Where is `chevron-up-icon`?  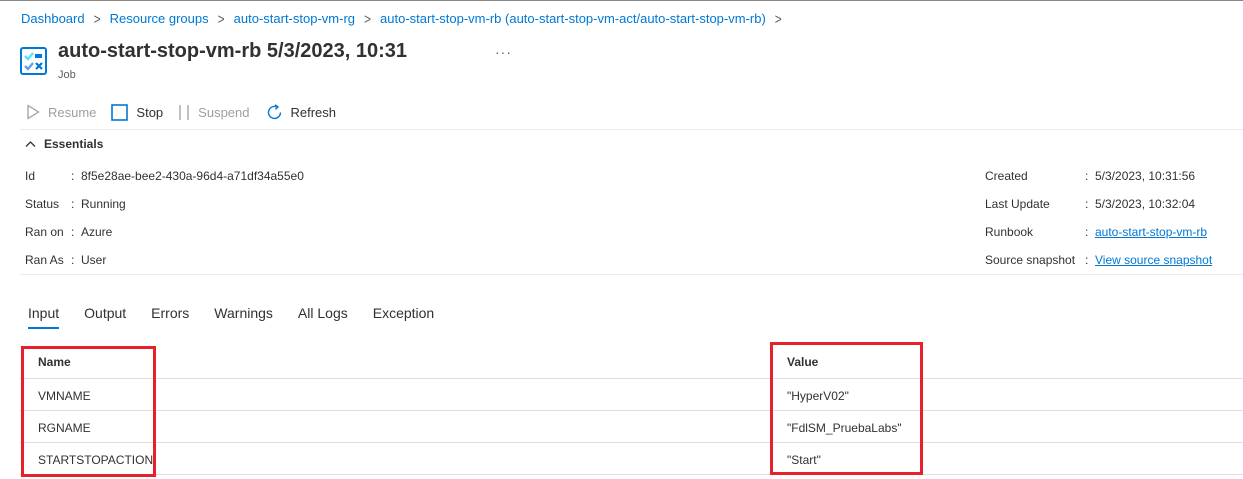 chevron-up-icon is located at coordinates (30, 144).